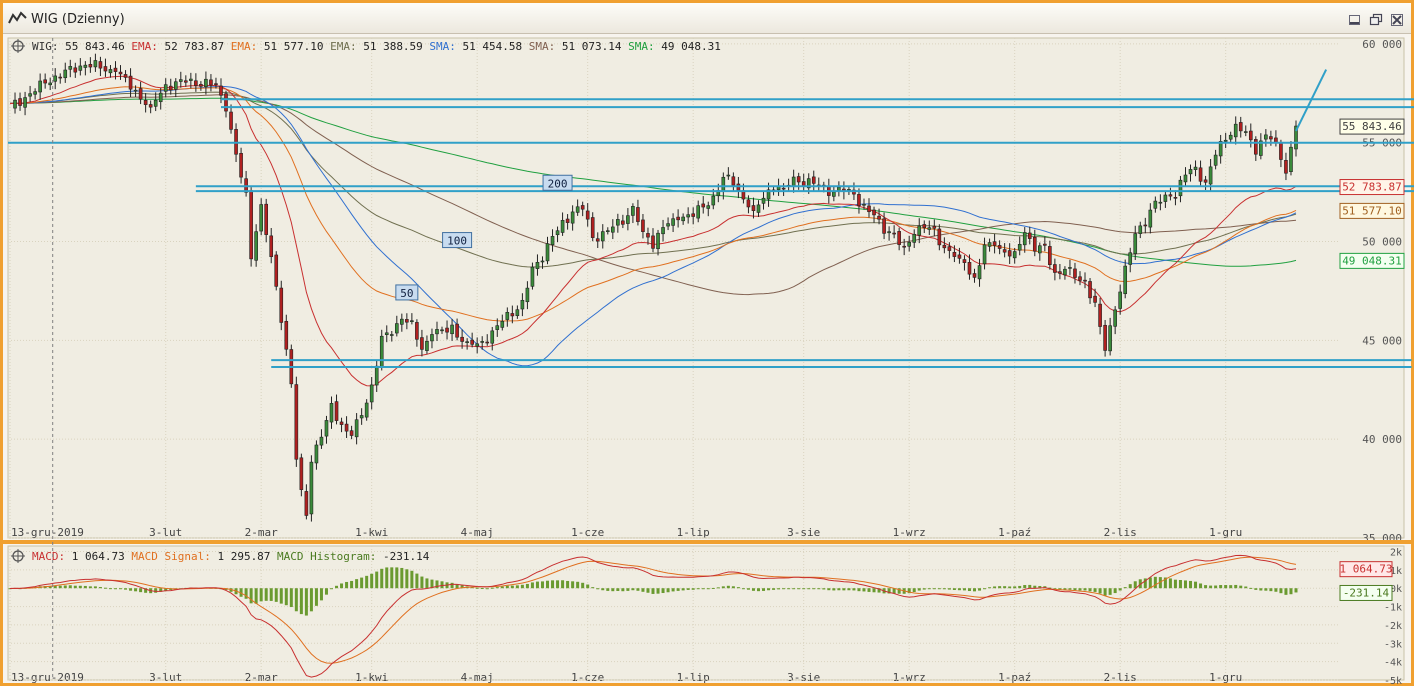  Describe the element at coordinates (1393, 644) in the screenshot. I see `y-tick-label: -3k` at that location.